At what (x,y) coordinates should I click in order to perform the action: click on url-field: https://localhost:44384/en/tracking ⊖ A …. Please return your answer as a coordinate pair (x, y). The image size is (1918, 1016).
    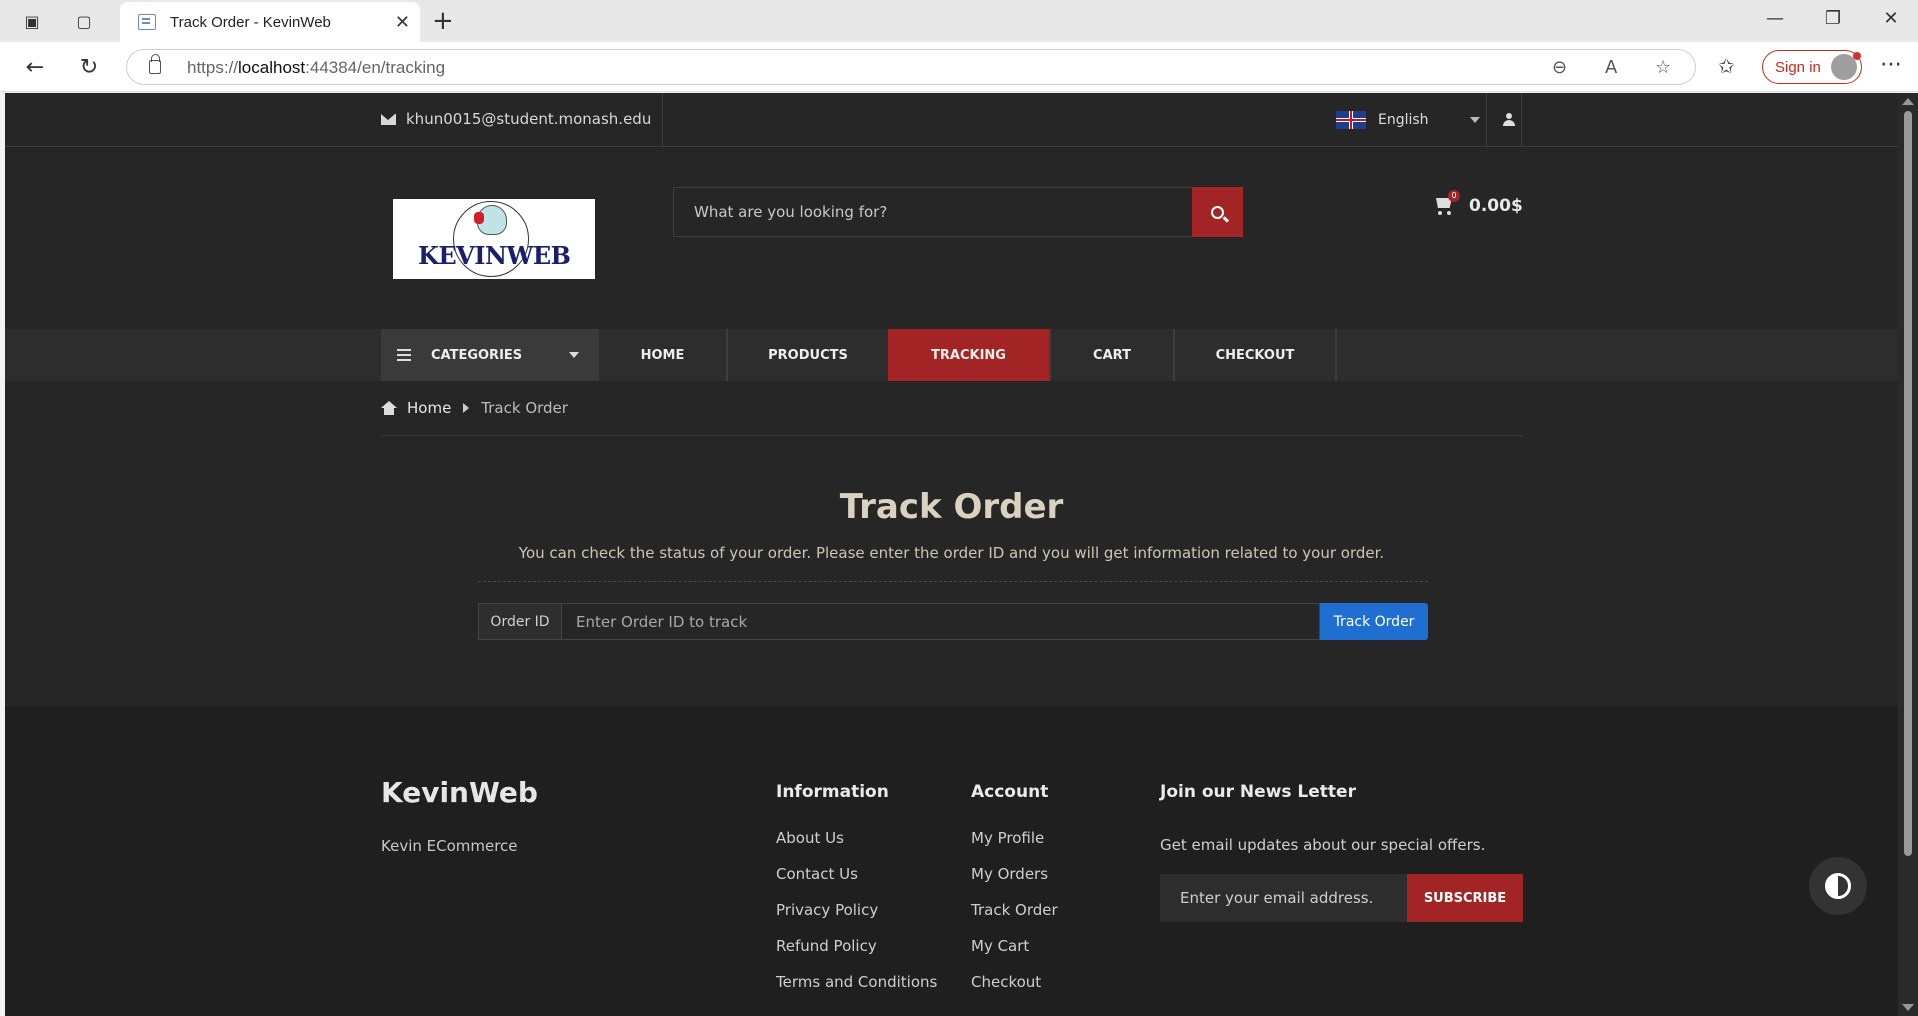
    Looking at the image, I should click on (911, 67).